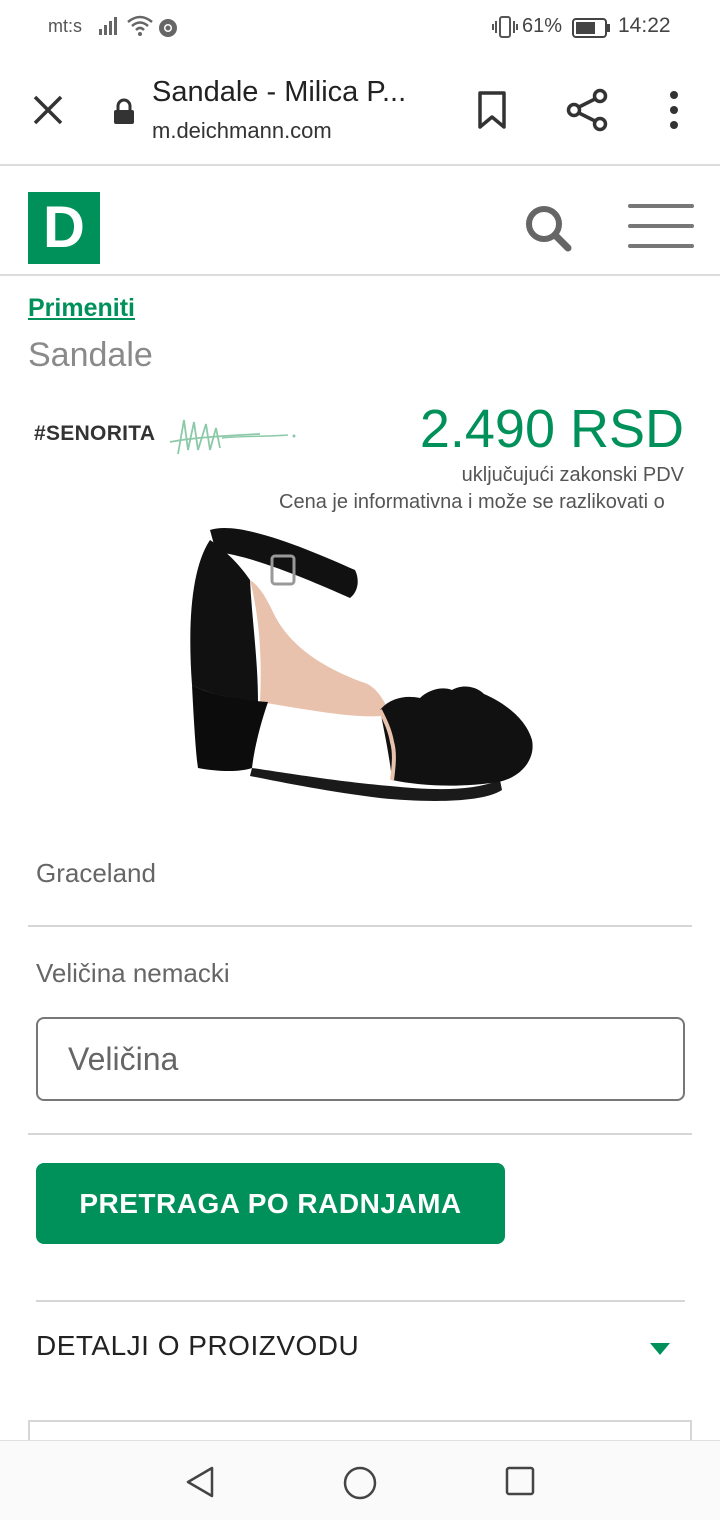 The image size is (720, 1520). I want to click on clock: 14:22, so click(644, 25).